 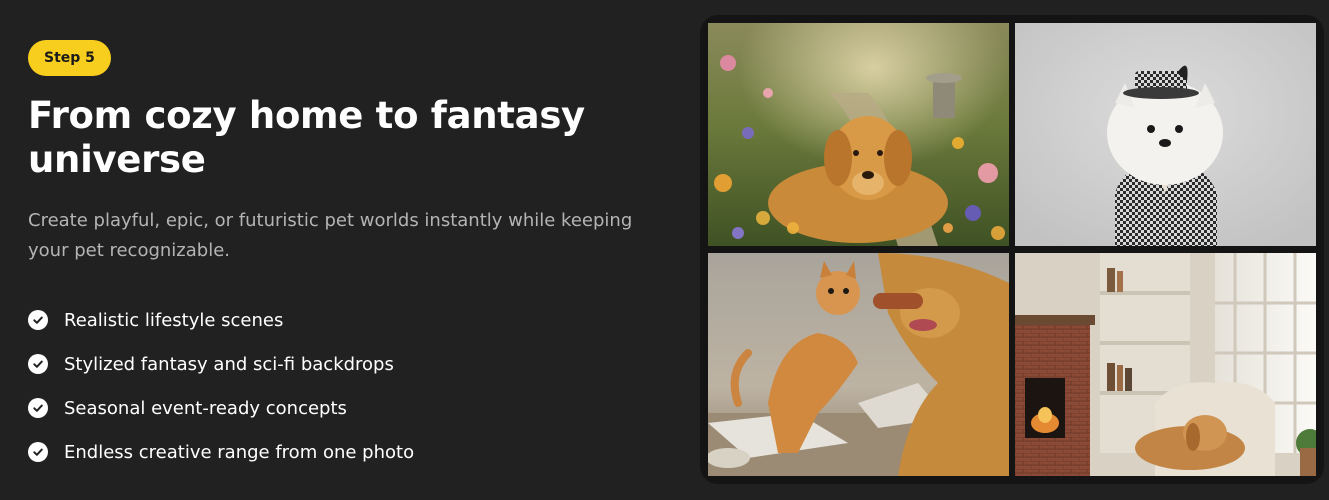 I want to click on dog-by-fireplace-image, so click(x=1165, y=364).